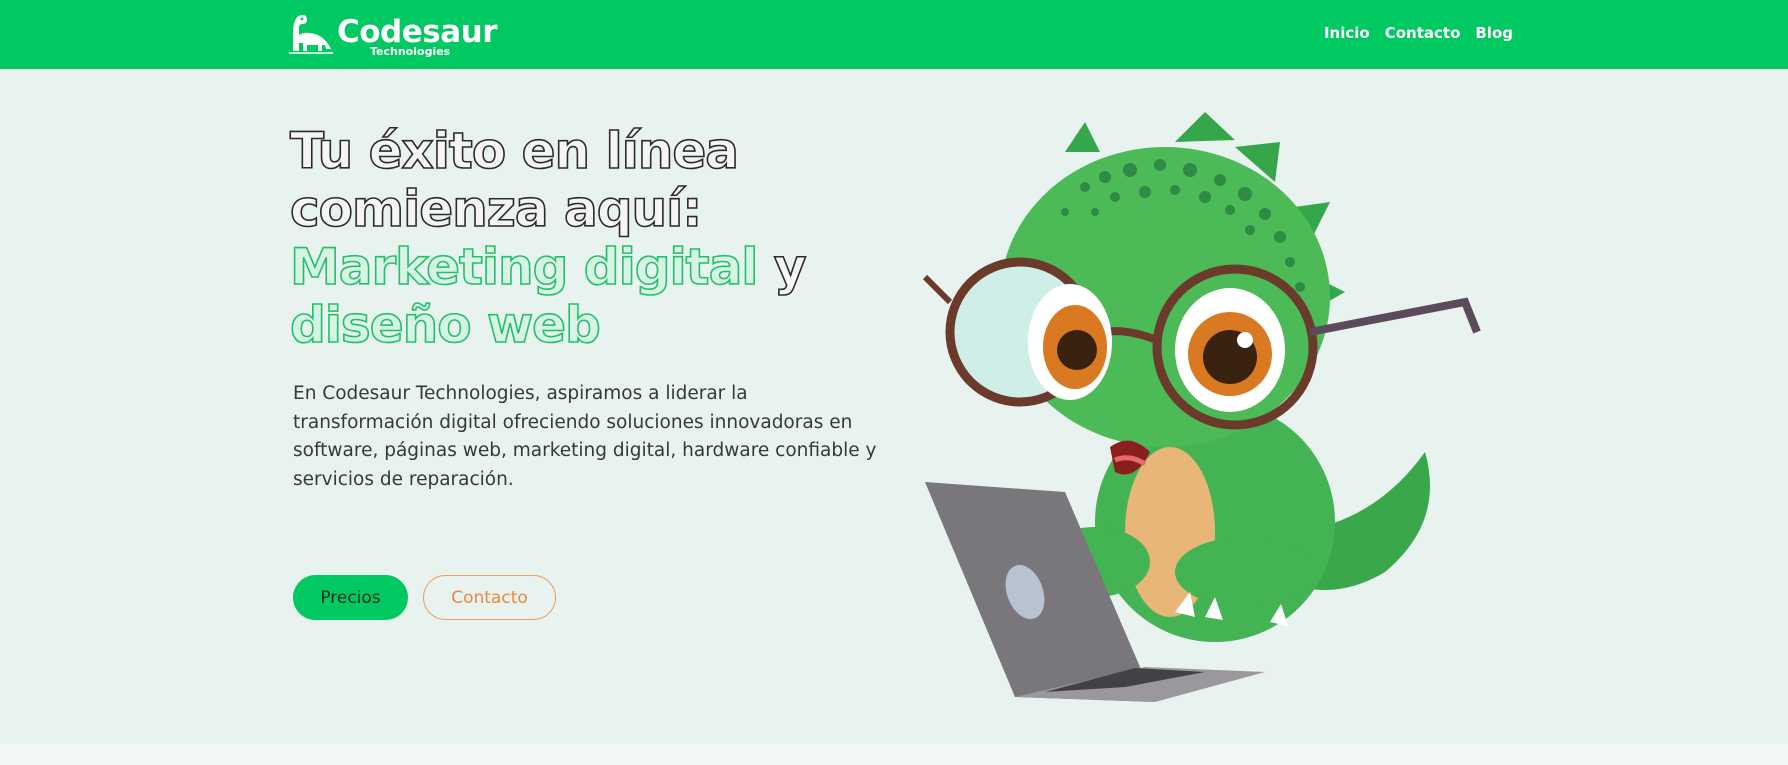 The image size is (1788, 765). Describe the element at coordinates (782, 267) in the screenshot. I see `headline-connector: y` at that location.